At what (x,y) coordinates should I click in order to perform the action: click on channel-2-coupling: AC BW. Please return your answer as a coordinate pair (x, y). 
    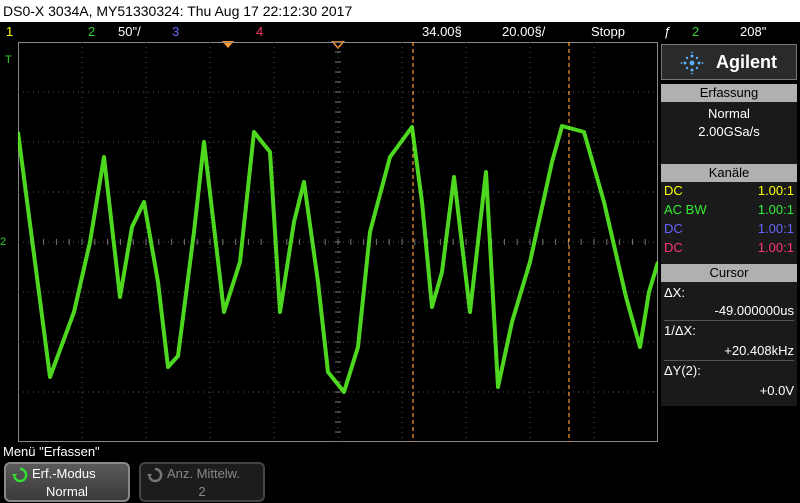
    Looking at the image, I should click on (685, 209).